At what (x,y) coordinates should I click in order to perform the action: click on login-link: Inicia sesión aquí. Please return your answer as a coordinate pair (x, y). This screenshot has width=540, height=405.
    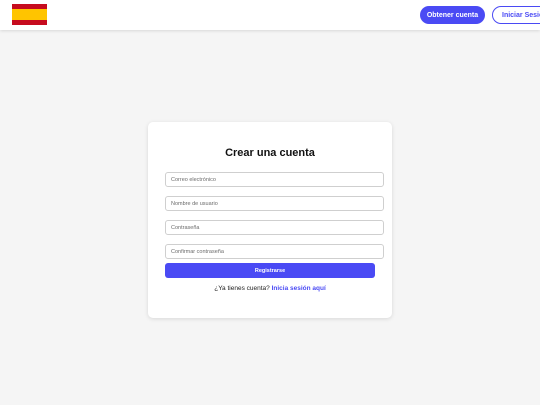
    Looking at the image, I should click on (299, 288).